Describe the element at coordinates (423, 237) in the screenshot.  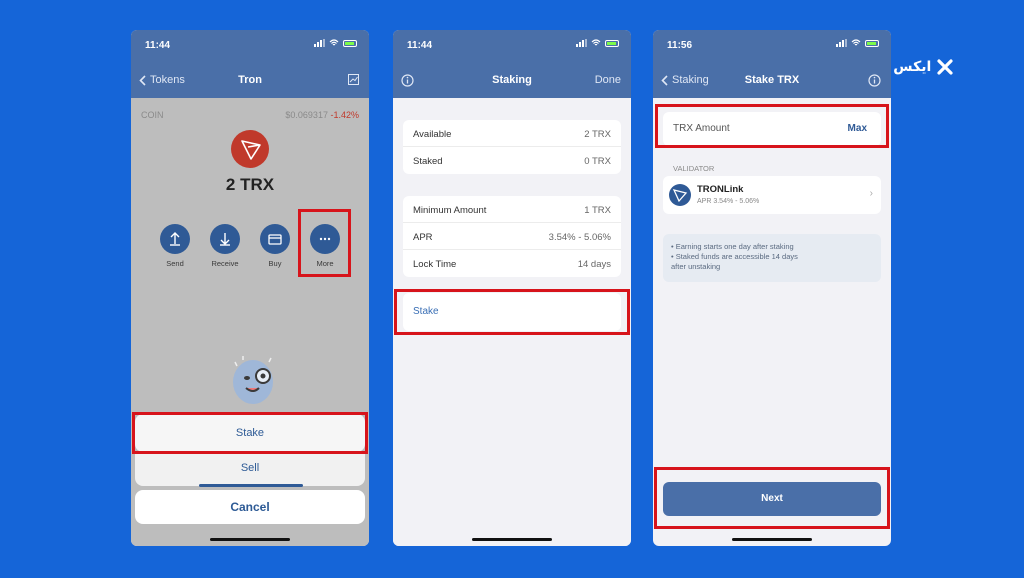
I see `row-label: APR` at that location.